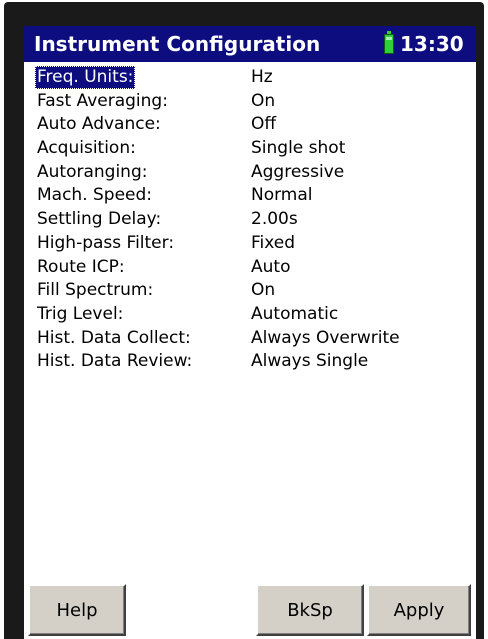 The image size is (488, 639). What do you see at coordinates (310, 361) in the screenshot?
I see `setting-value: Always Single` at bounding box center [310, 361].